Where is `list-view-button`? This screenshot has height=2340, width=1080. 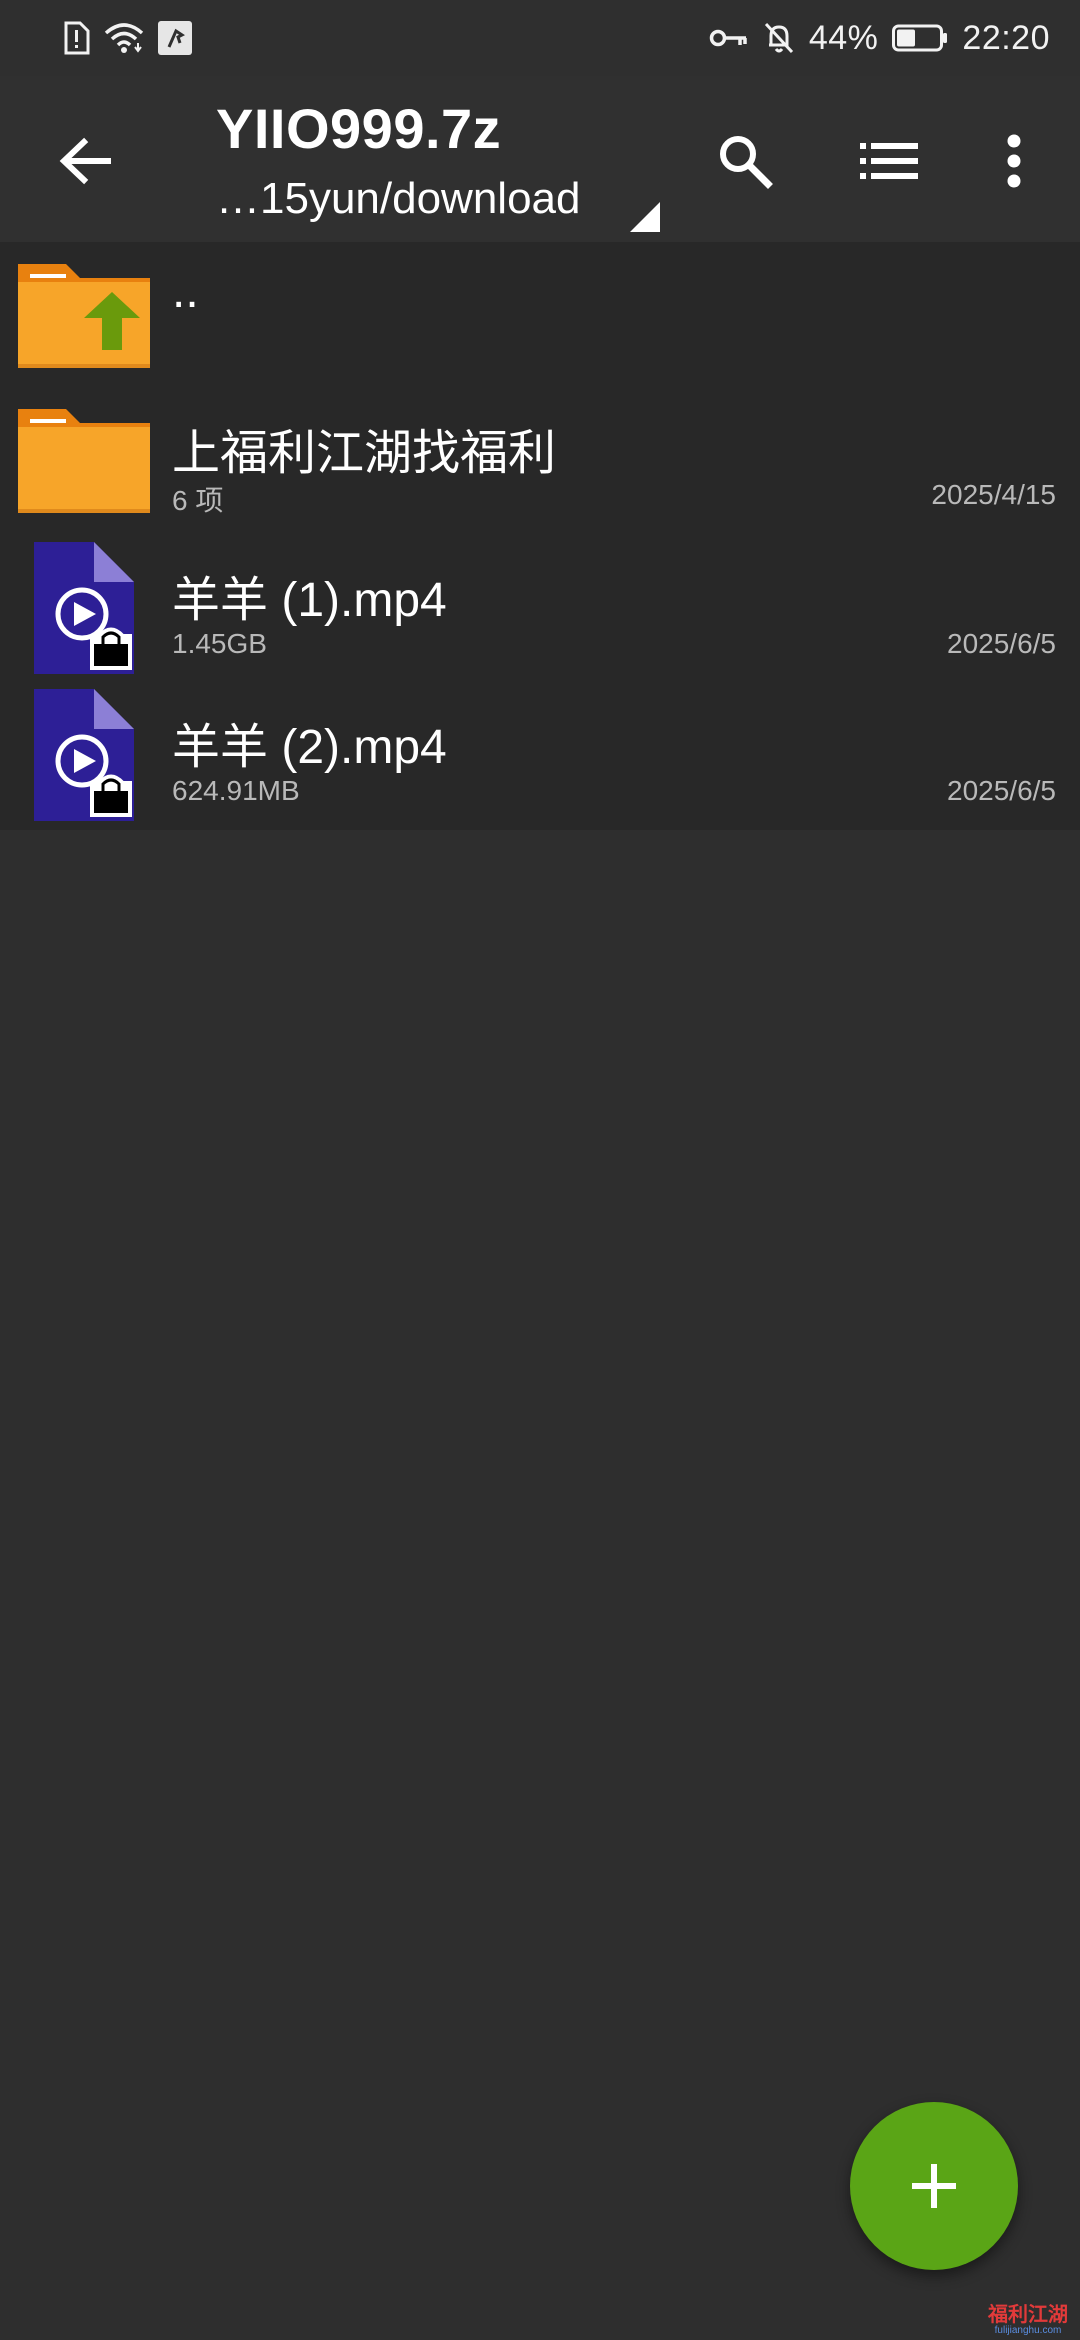
list-view-button is located at coordinates (889, 161).